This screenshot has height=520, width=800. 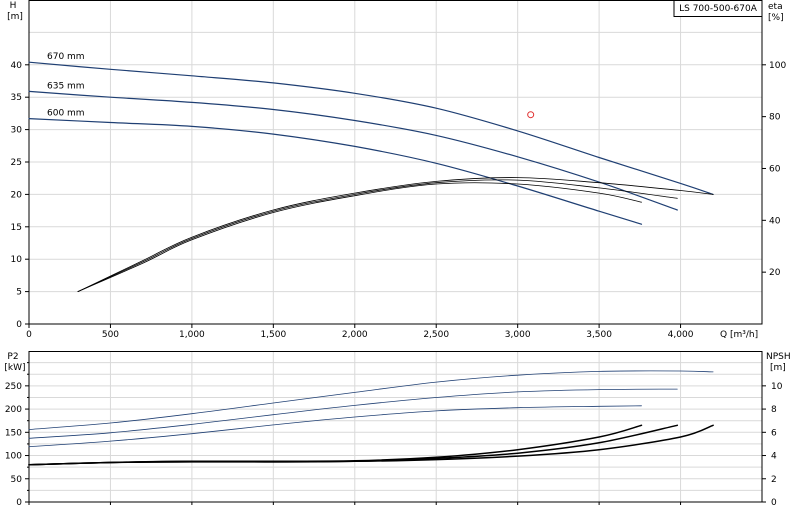 I want to click on p2-tick-label: 0, so click(x=19, y=503).